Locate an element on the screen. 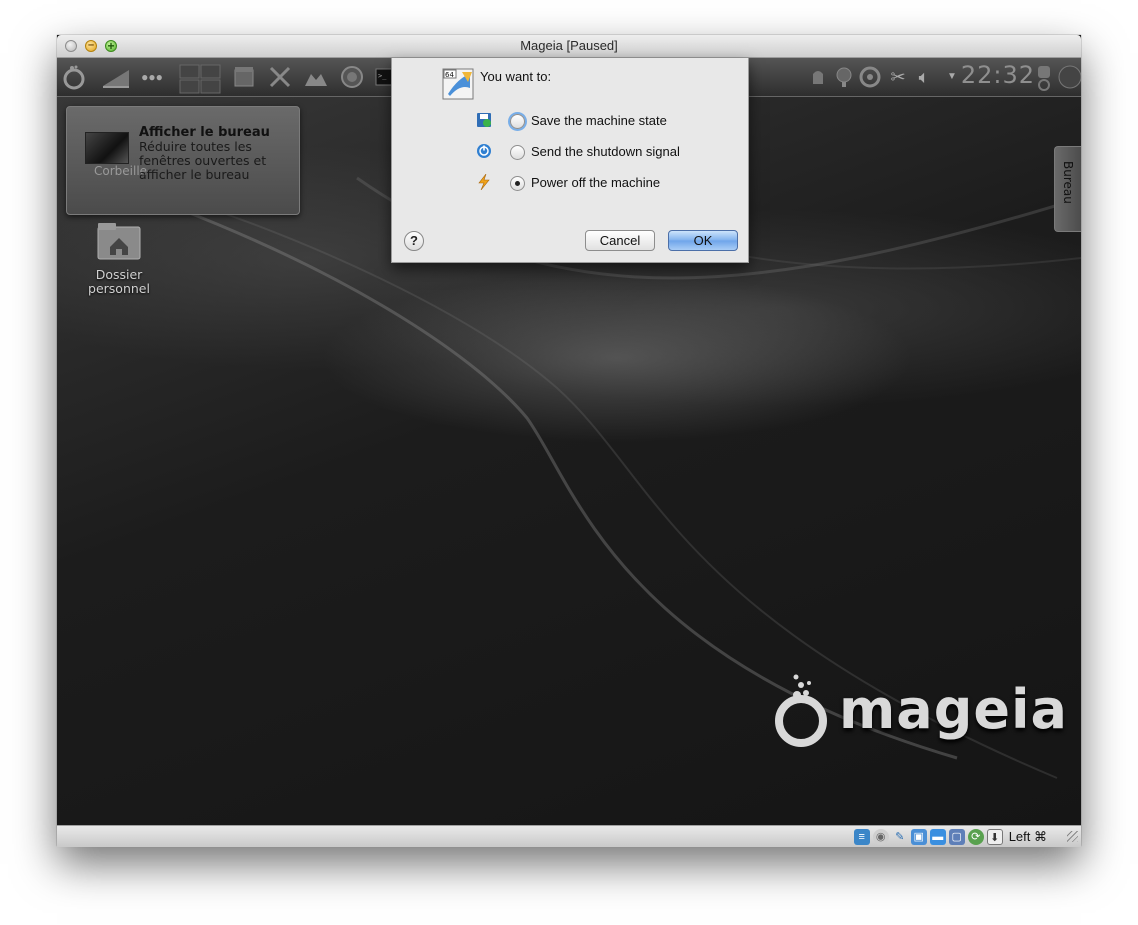  display-icon: ▢ is located at coordinates (956, 836).